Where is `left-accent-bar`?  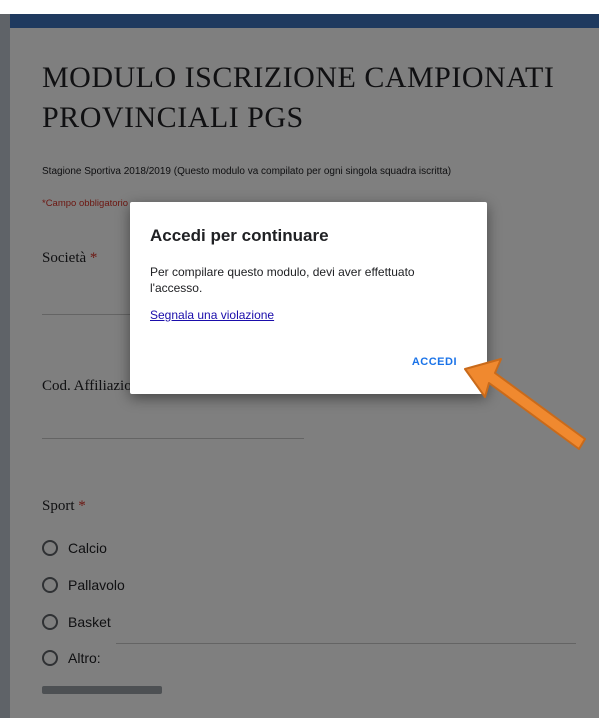 left-accent-bar is located at coordinates (5, 366).